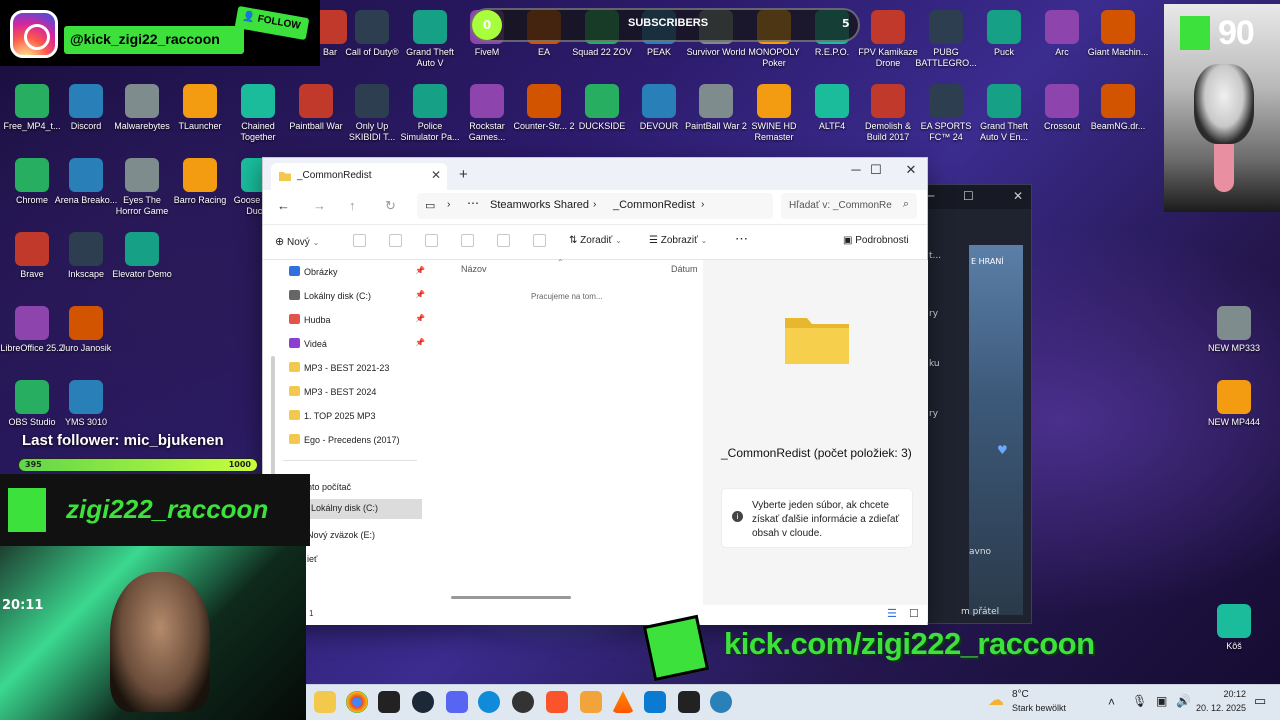 Image resolution: width=1280 pixels, height=720 pixels. Describe the element at coordinates (702, 204) in the screenshot. I see `chevron-right-icon: ›` at that location.